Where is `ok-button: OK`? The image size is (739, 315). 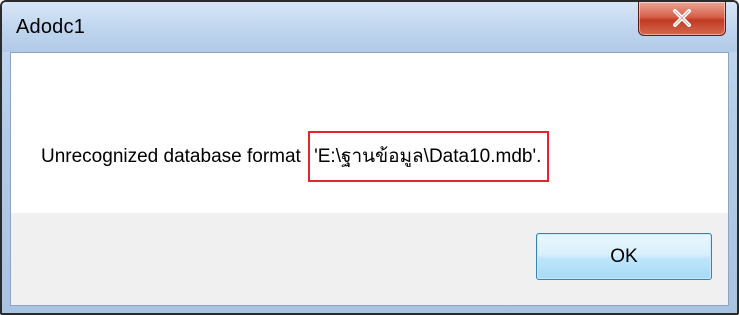 ok-button: OK is located at coordinates (624, 256).